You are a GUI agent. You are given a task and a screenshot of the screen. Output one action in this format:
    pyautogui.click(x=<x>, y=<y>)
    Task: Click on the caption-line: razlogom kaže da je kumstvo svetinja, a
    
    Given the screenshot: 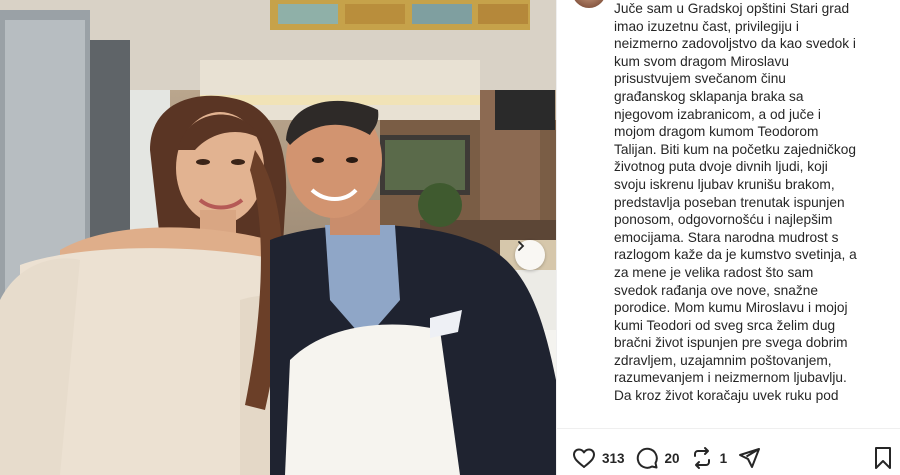 What is the action you would take?
    pyautogui.click(x=735, y=255)
    